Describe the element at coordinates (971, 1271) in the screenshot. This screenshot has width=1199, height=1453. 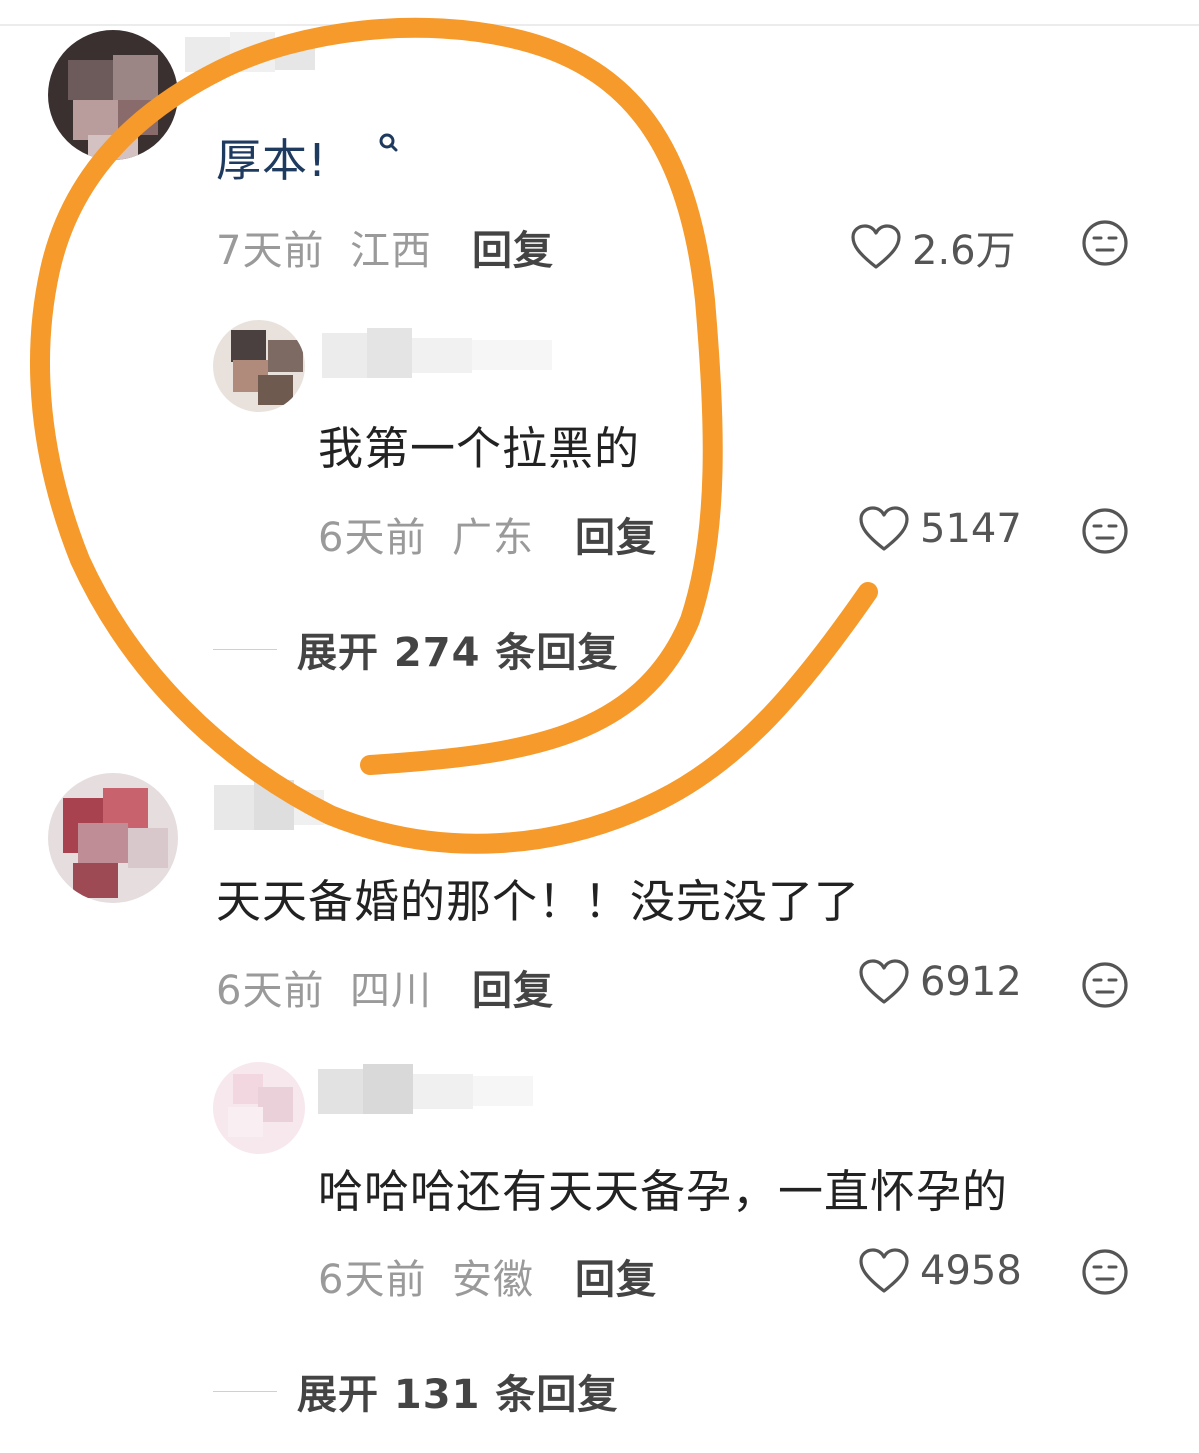
I see `like-count: 4958` at that location.